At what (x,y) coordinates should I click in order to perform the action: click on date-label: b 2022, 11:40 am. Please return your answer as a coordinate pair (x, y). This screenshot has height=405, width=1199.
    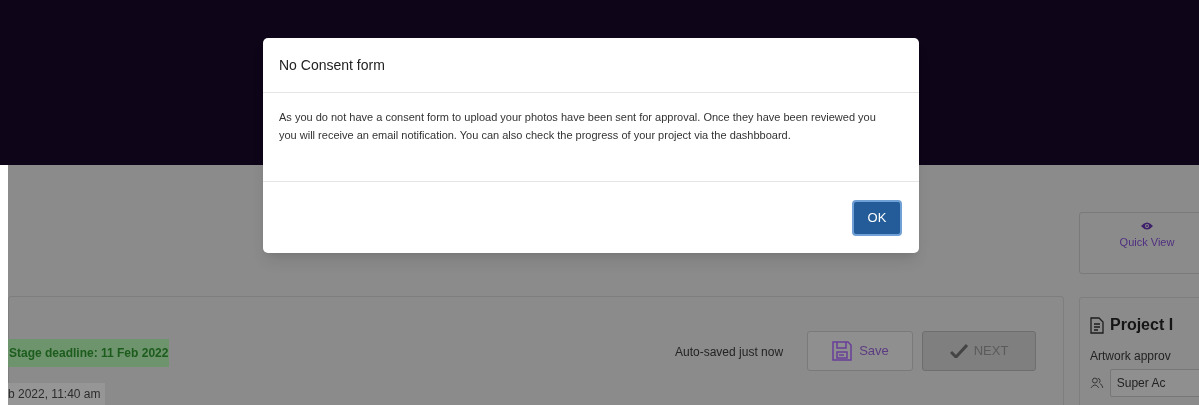
    Looking at the image, I should click on (56, 394).